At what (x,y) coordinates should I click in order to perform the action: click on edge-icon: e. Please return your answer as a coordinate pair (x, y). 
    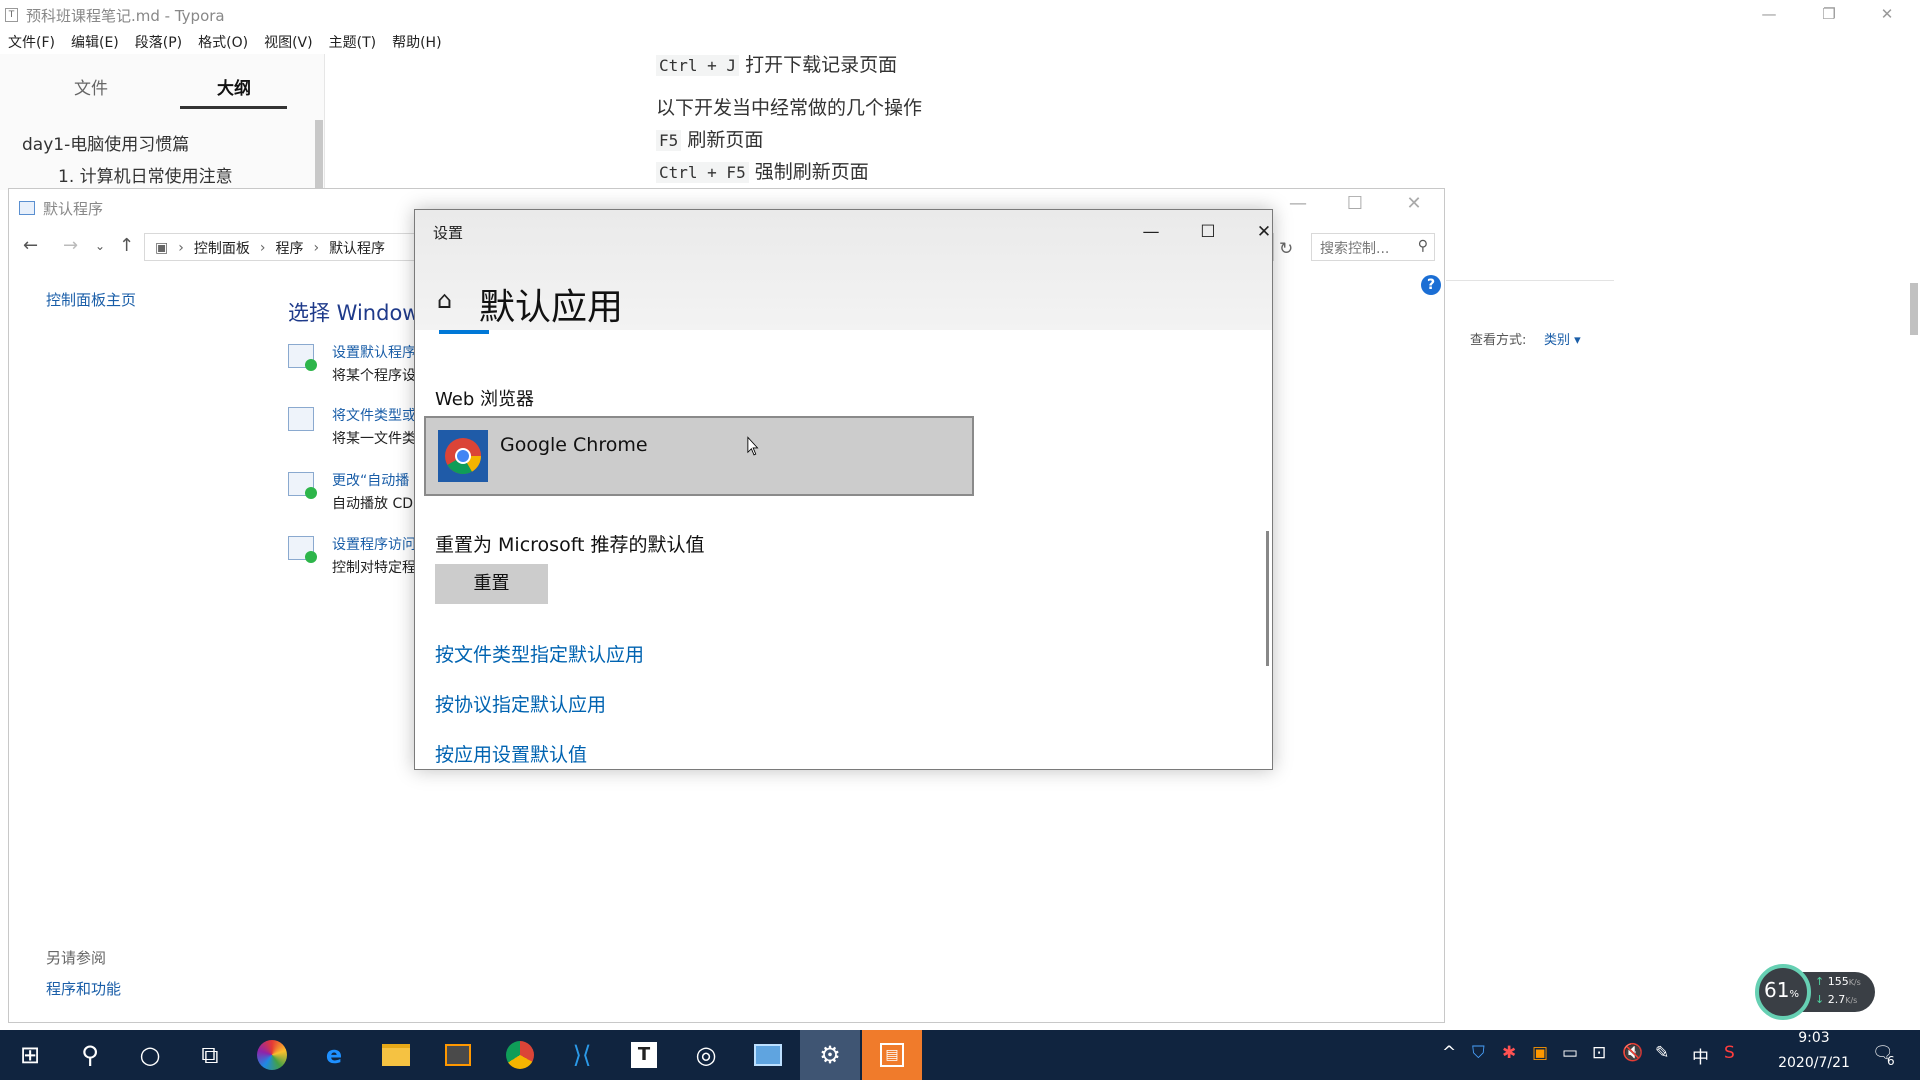
    Looking at the image, I should click on (334, 1055).